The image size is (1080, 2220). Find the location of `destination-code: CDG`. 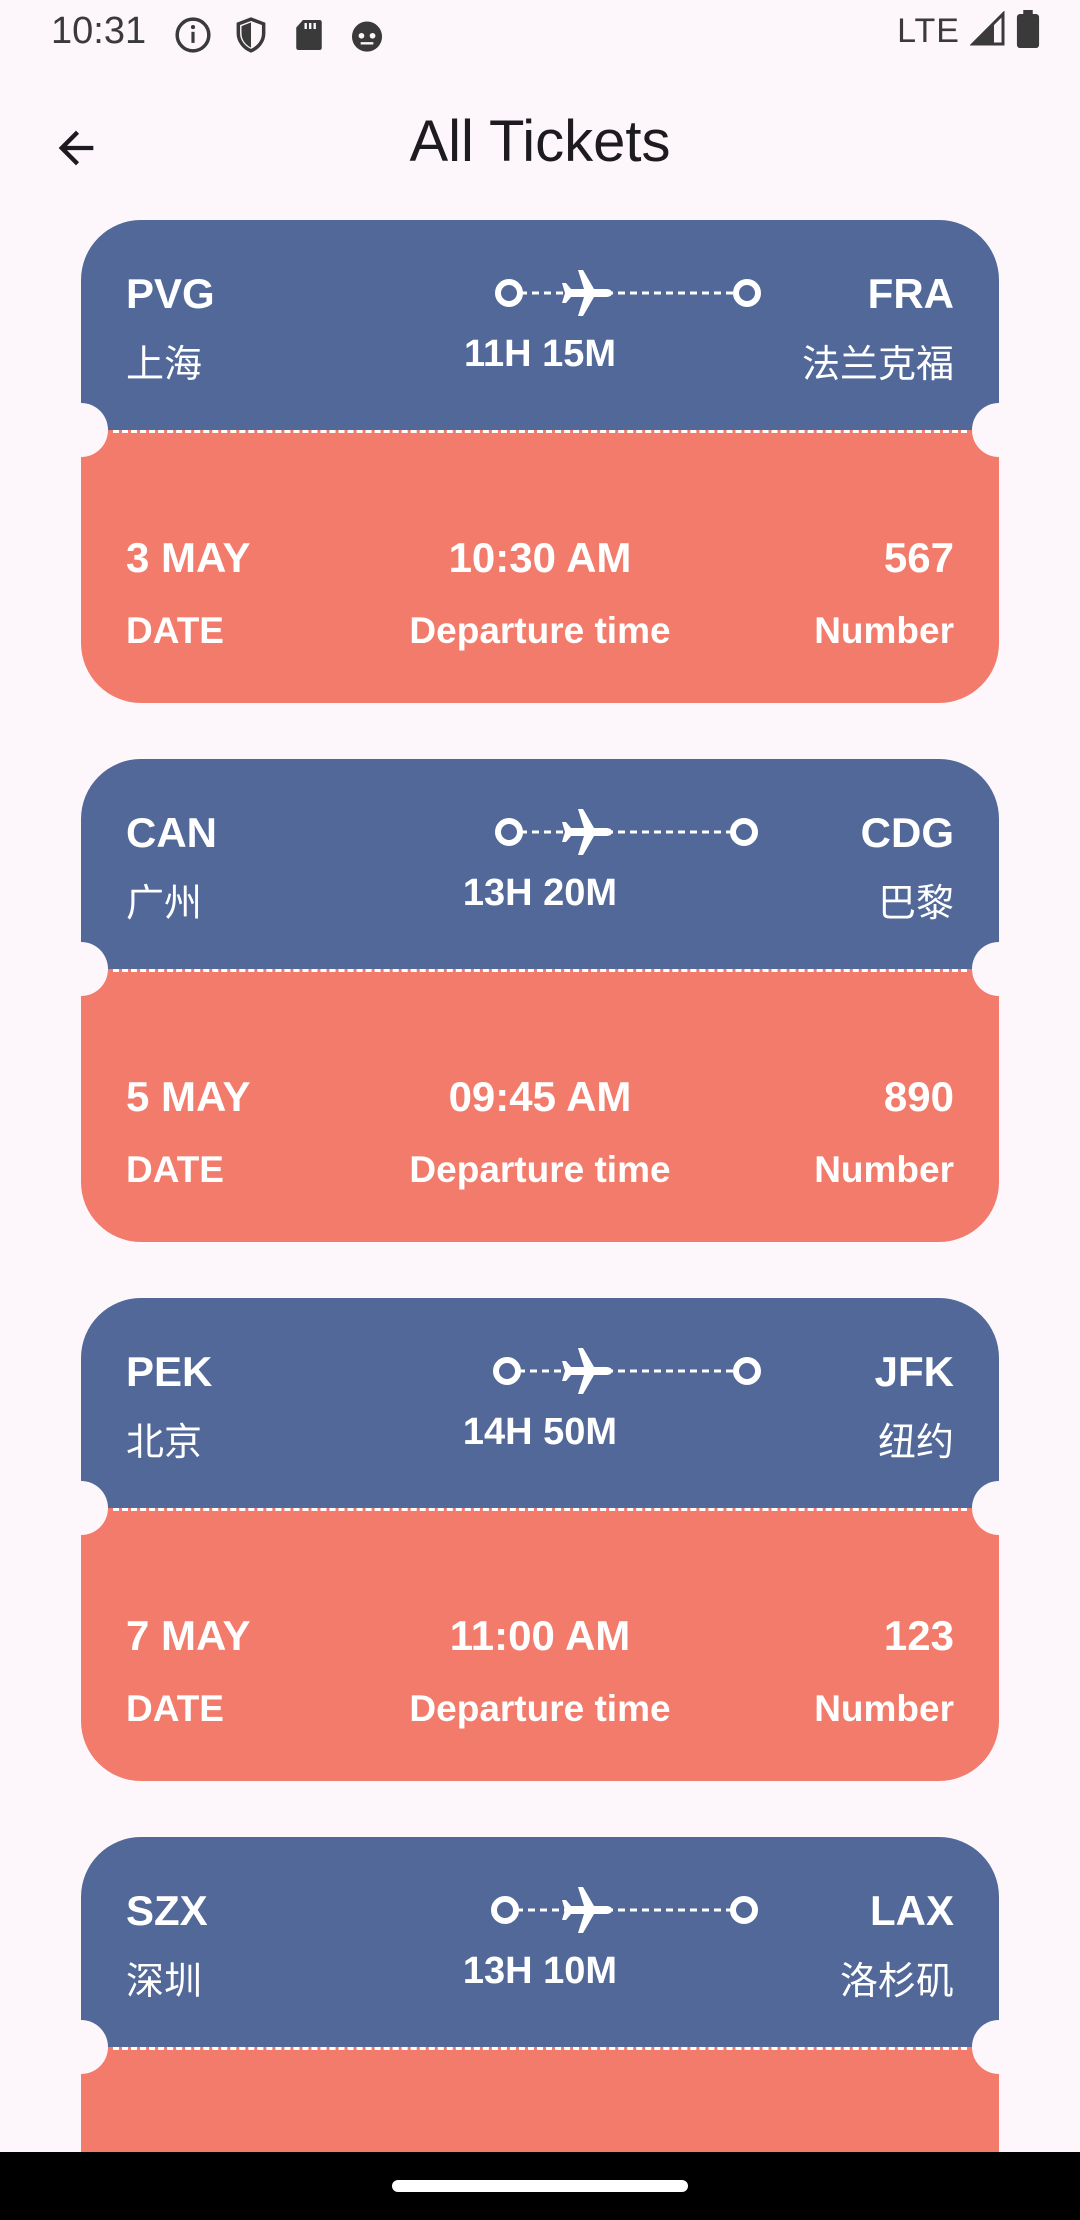

destination-code: CDG is located at coordinates (907, 832).